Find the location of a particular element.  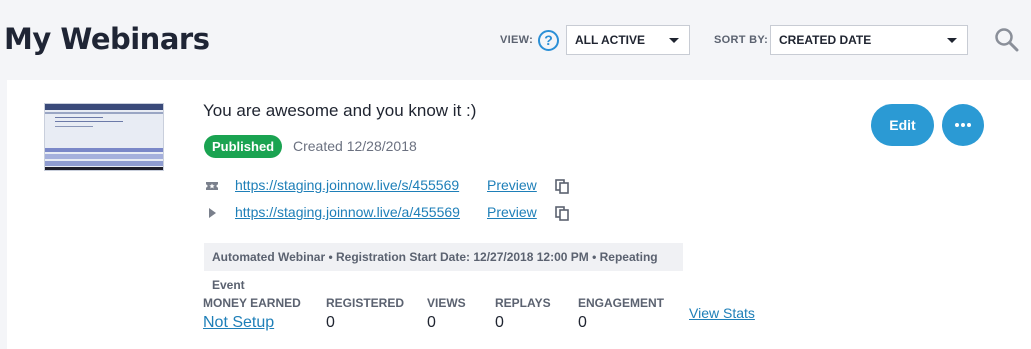

engagement-value: 0 is located at coordinates (582, 322).